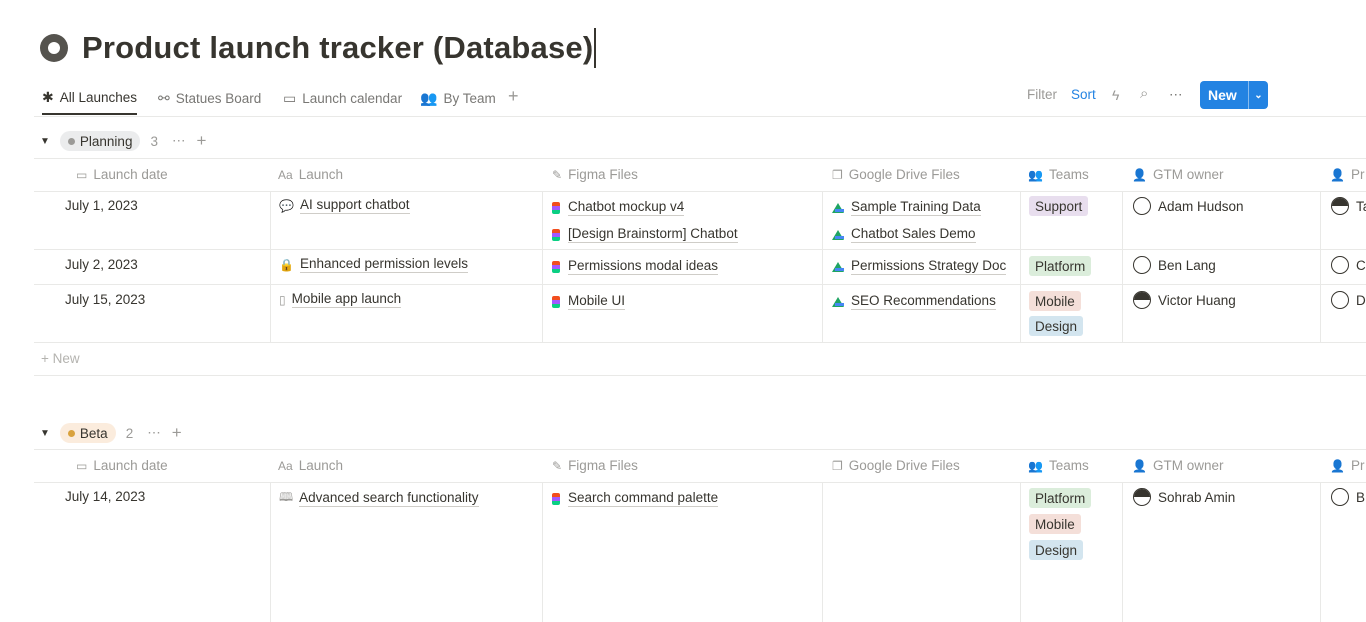 This screenshot has height=622, width=1366. Describe the element at coordinates (82, 465) in the screenshot. I see `calendar-icon: ▭` at that location.